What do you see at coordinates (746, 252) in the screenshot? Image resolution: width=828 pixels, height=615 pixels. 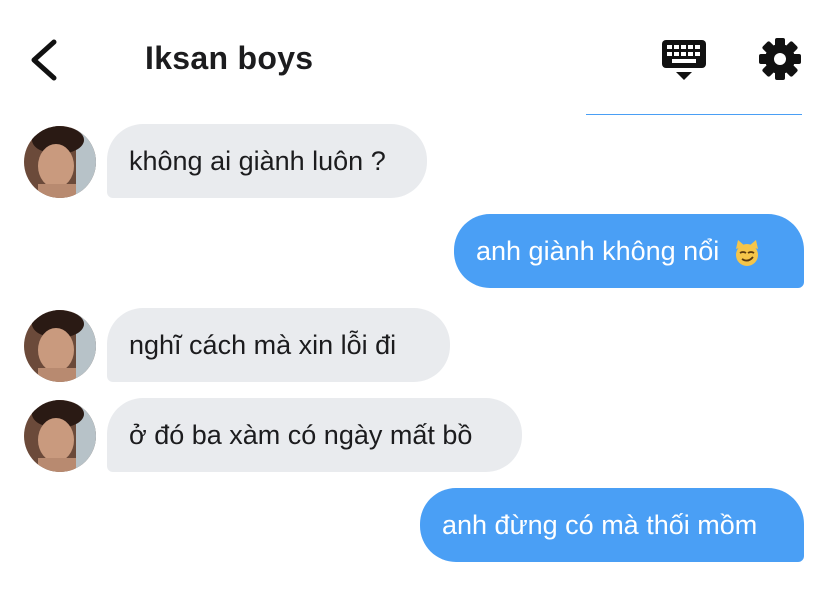 I see `smirking-cat-emoji` at bounding box center [746, 252].